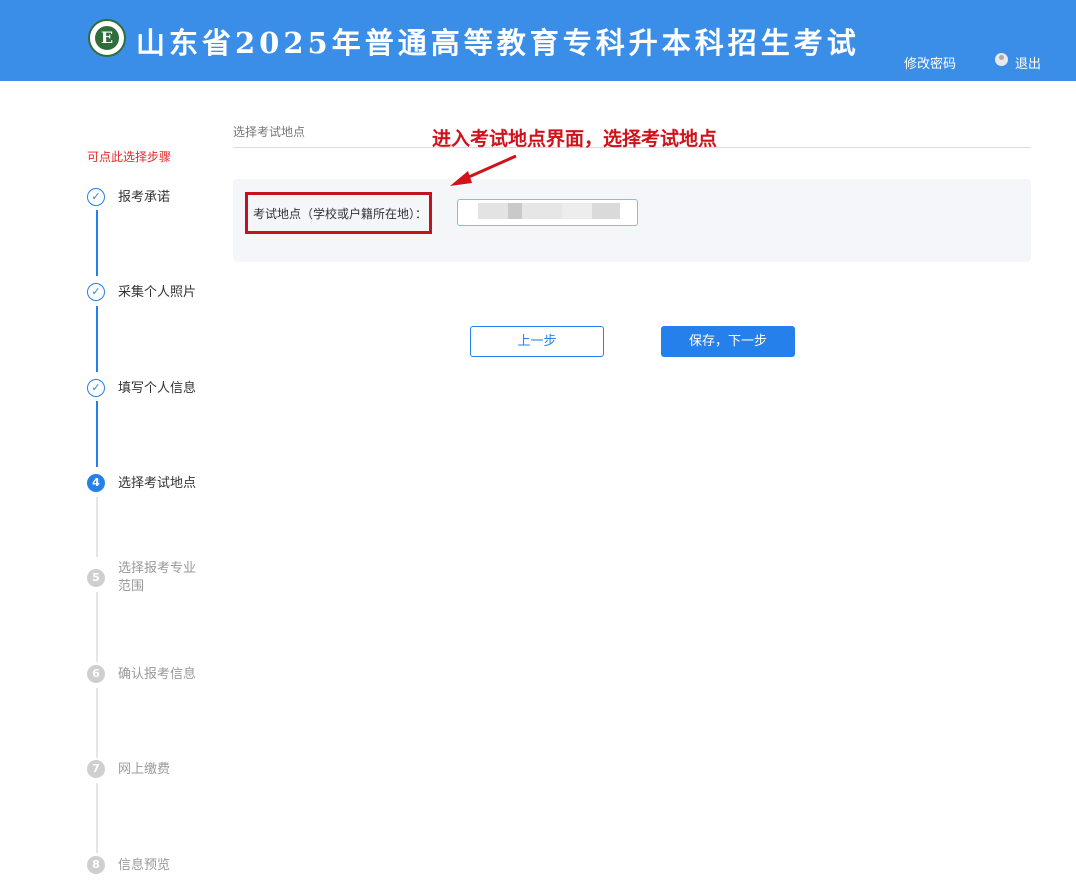  I want to click on step-hint: 可点此选择步骤, so click(129, 157).